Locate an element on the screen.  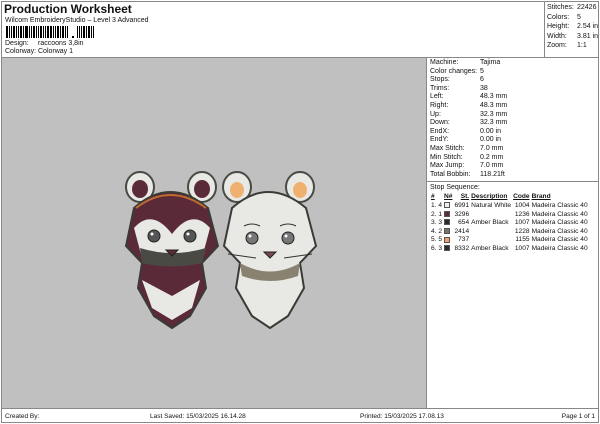
info-label: Machine: is located at coordinates (444, 62).